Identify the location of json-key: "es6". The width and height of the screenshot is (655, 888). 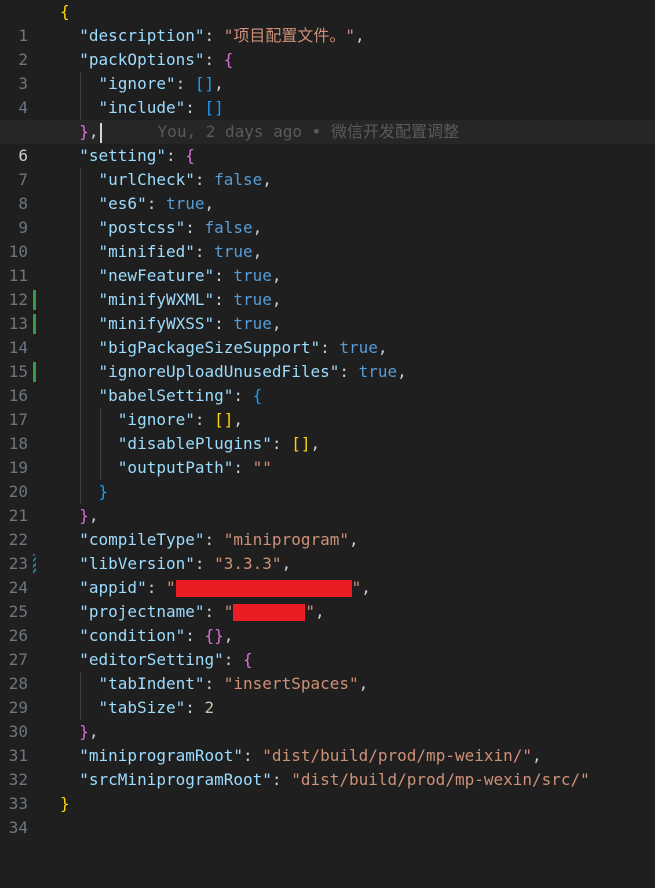
(122, 203).